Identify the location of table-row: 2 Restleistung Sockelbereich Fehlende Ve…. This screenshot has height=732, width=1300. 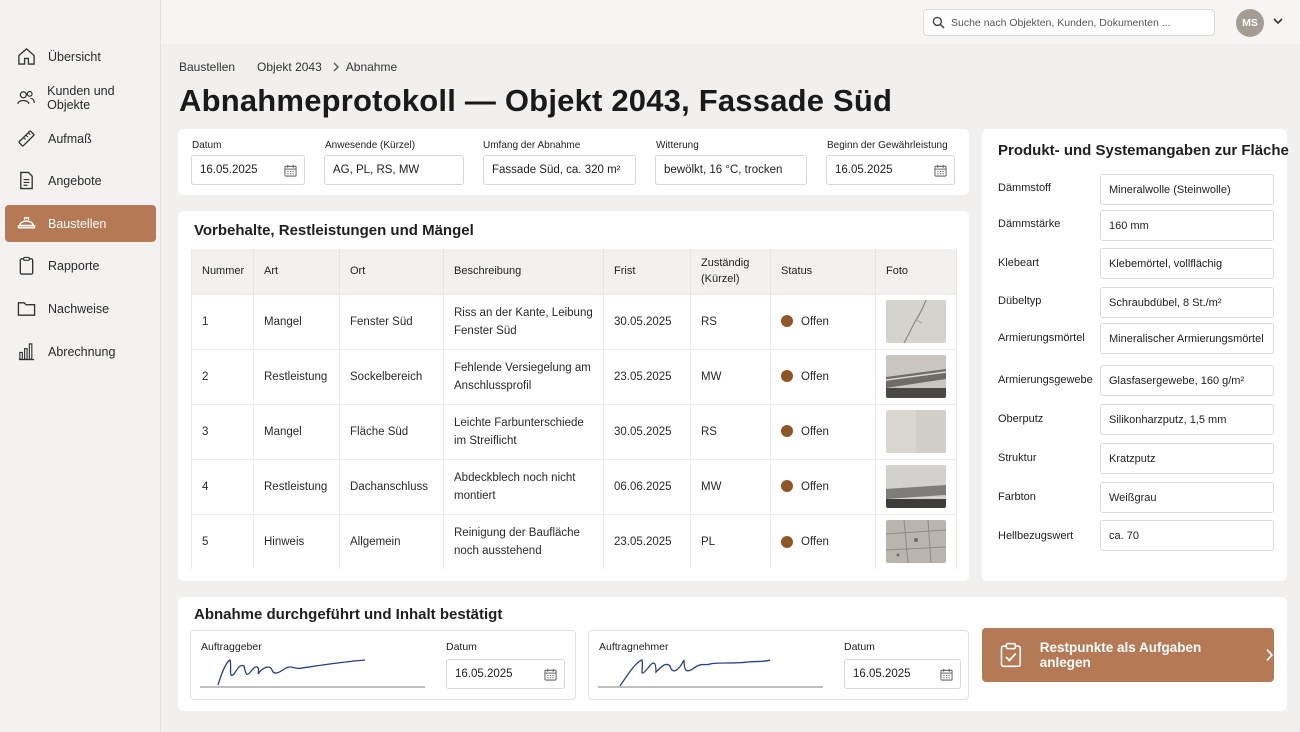
(574, 376).